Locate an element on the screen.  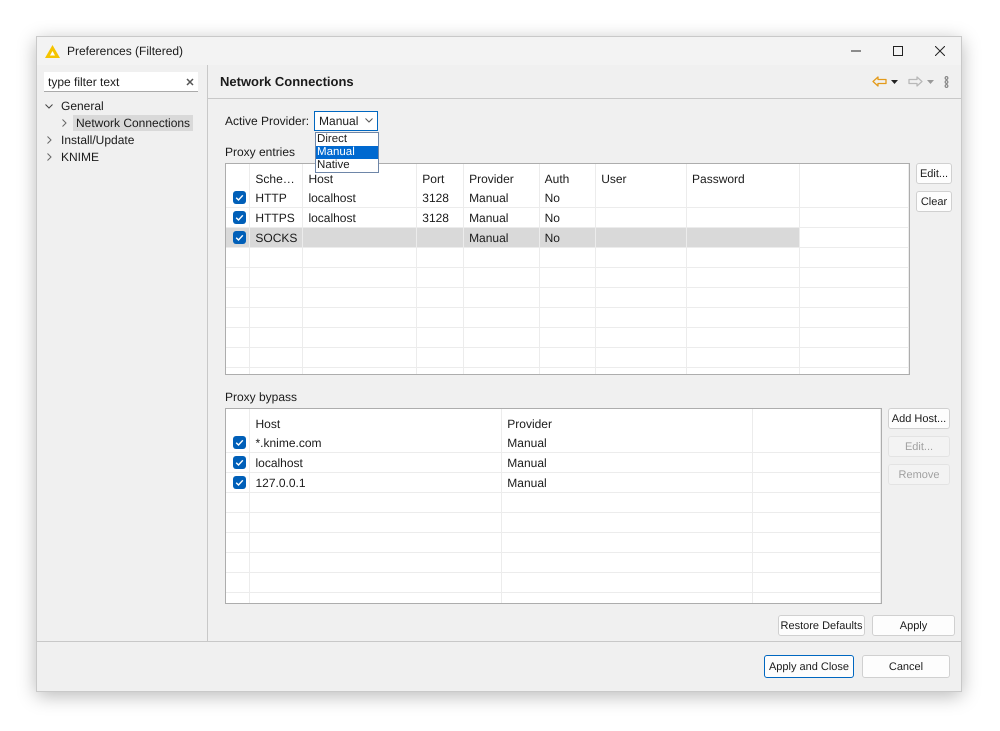
page-title: Network Connections is located at coordinates (287, 81).